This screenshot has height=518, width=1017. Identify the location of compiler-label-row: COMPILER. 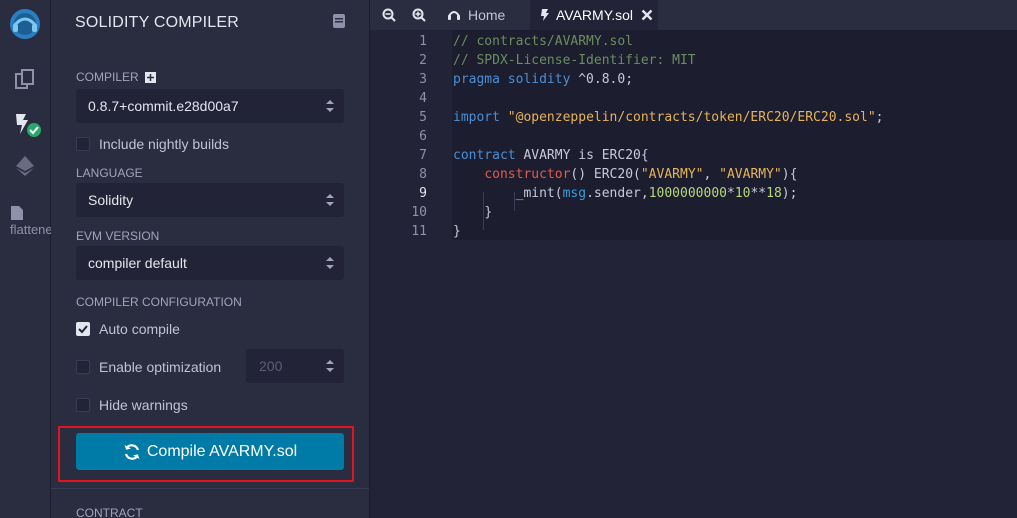
(116, 77).